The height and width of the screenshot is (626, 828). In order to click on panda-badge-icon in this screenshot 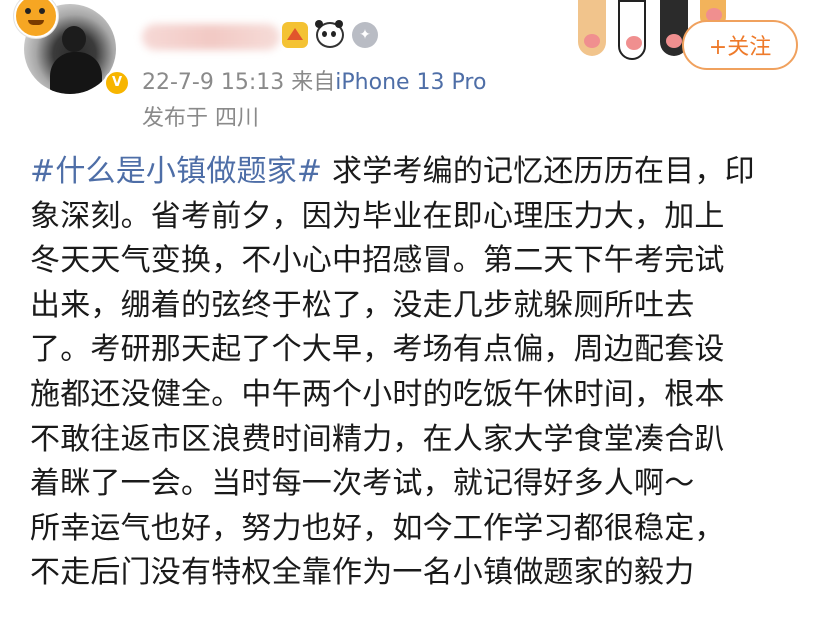, I will do `click(329, 34)`.